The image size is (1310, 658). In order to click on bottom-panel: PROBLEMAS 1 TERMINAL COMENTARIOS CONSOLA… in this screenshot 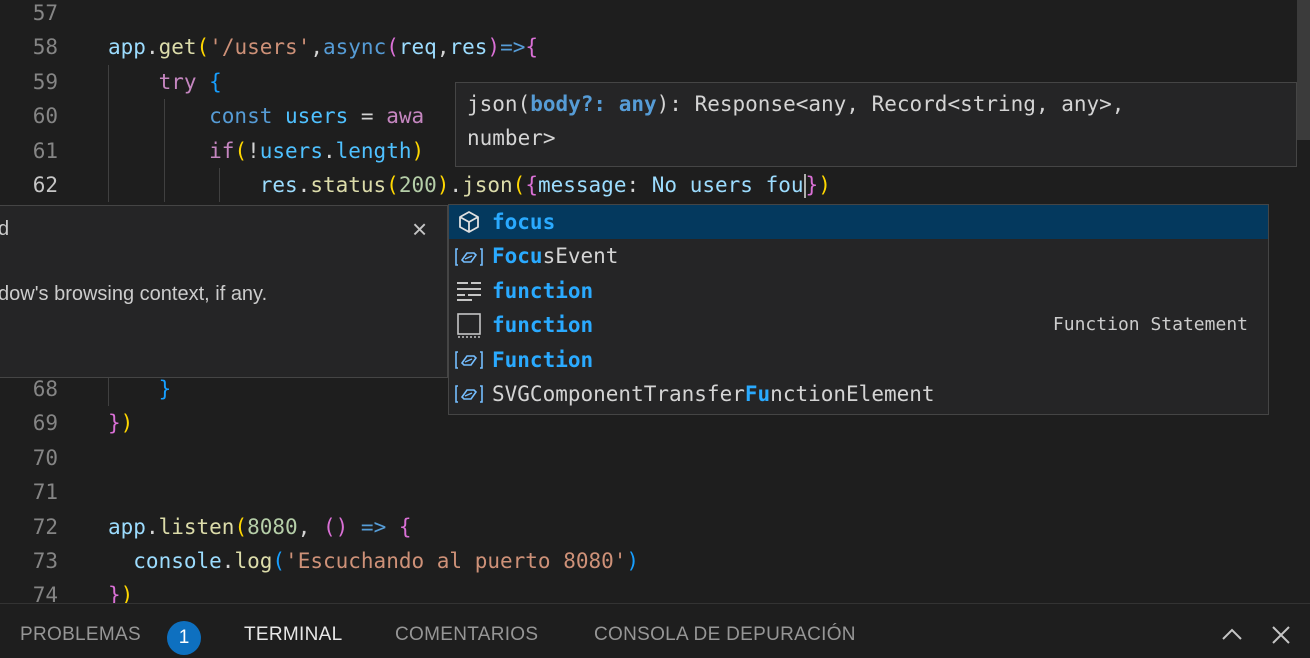, I will do `click(655, 630)`.